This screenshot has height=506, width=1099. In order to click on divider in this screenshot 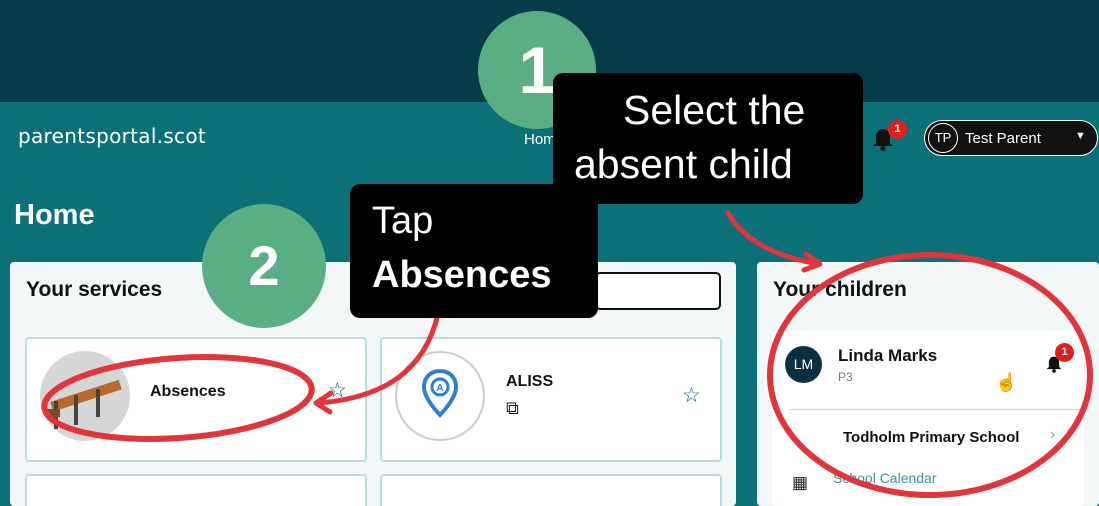, I will do `click(935, 409)`.